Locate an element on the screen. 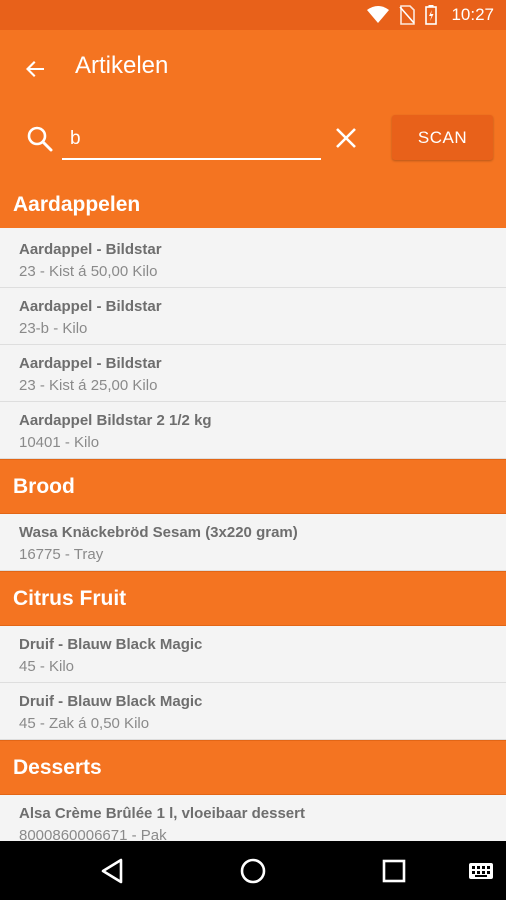 This screenshot has height=900, width=506. recents-square-icon is located at coordinates (394, 871).